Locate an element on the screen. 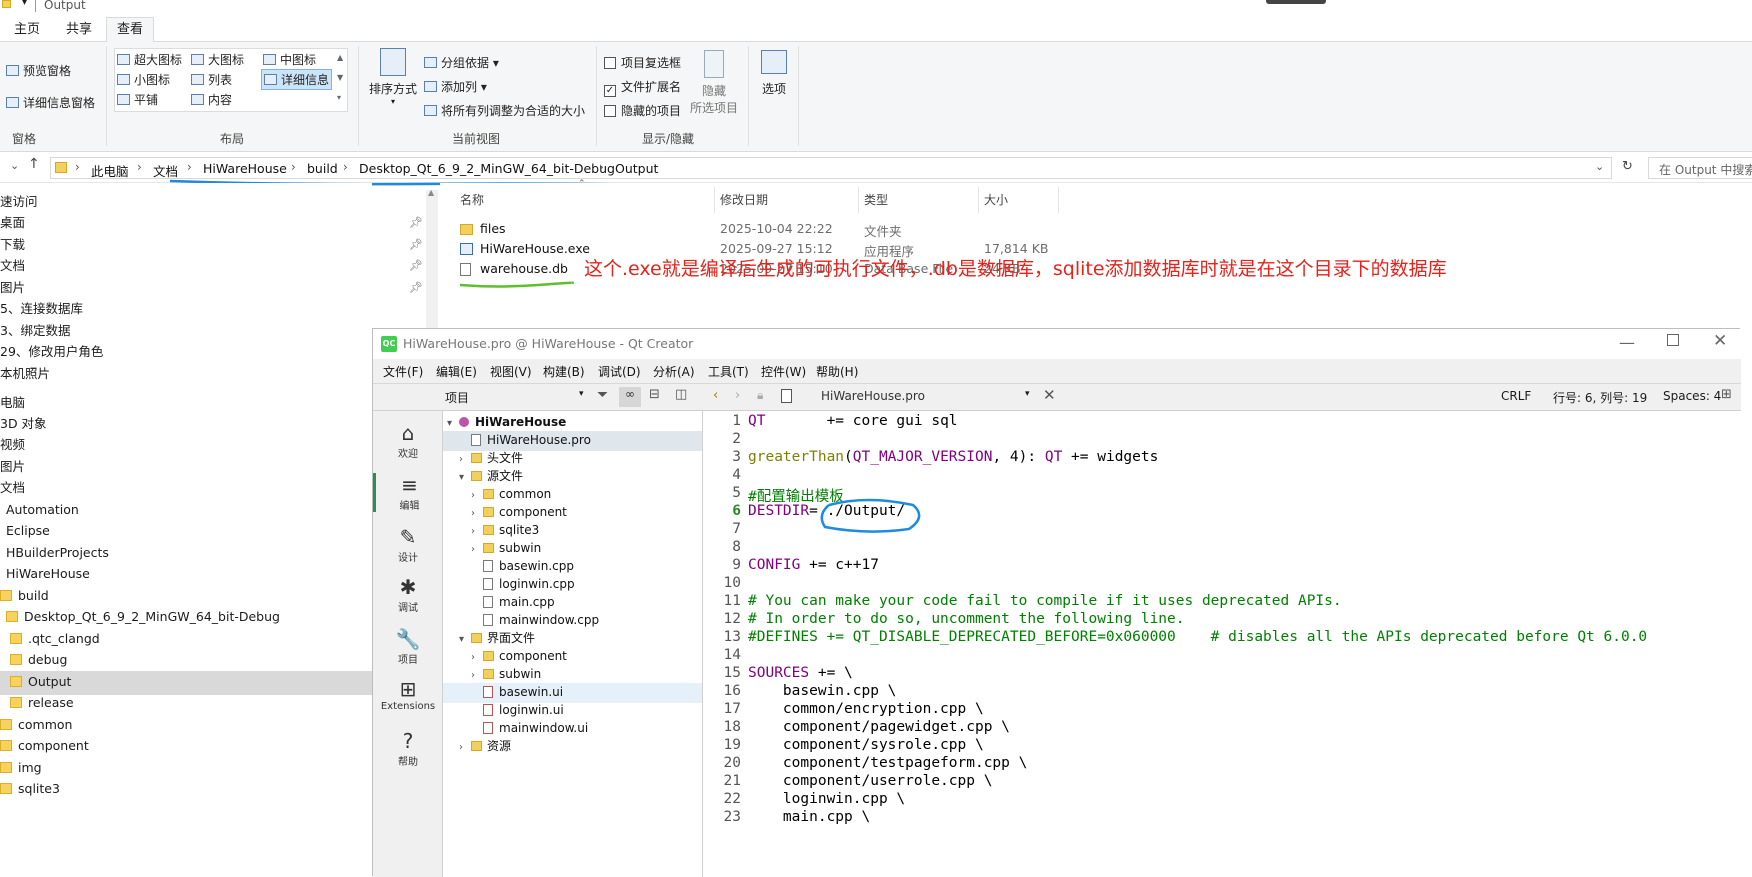  address-dropdown-icon: ⌄ is located at coordinates (1599, 166).